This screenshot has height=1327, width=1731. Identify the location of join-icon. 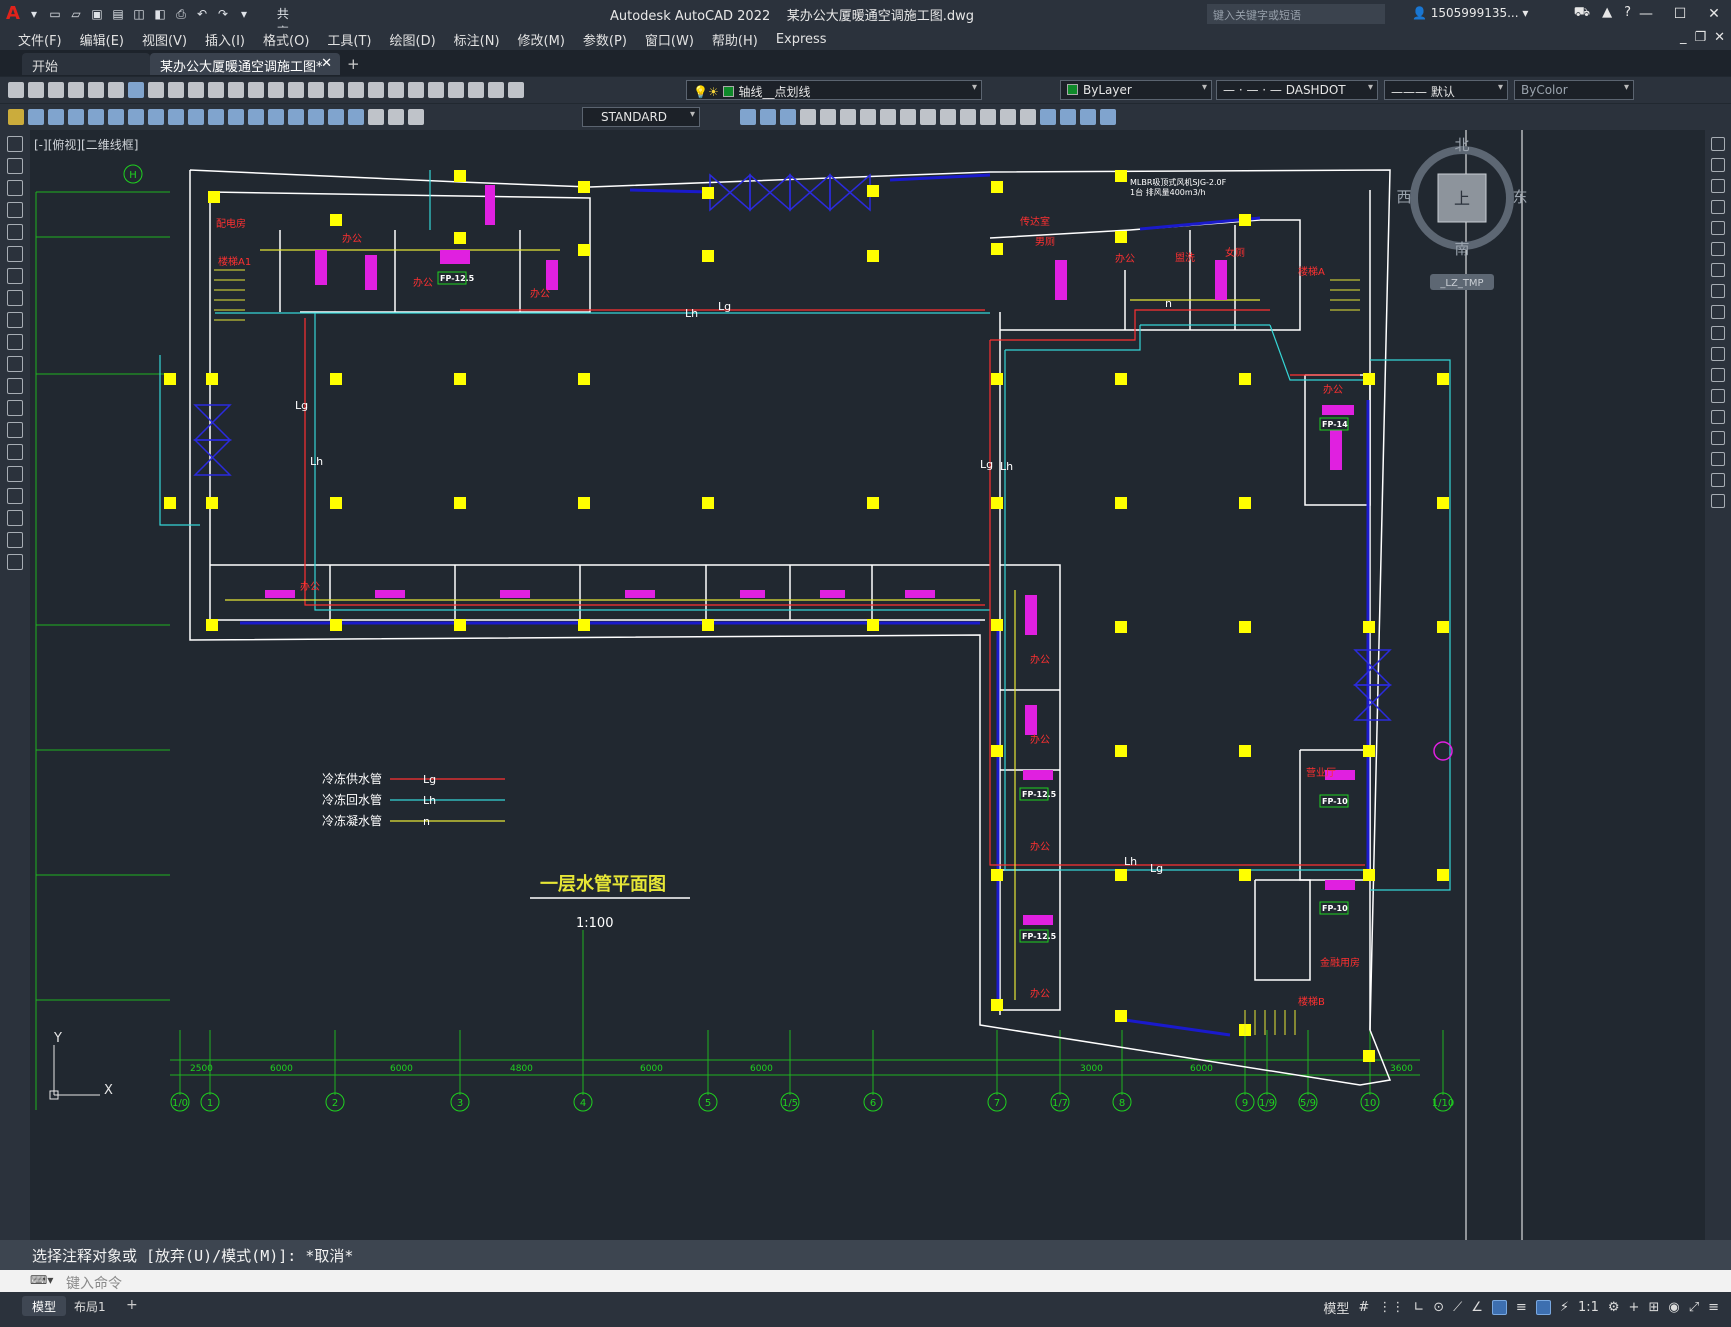
(1718, 417).